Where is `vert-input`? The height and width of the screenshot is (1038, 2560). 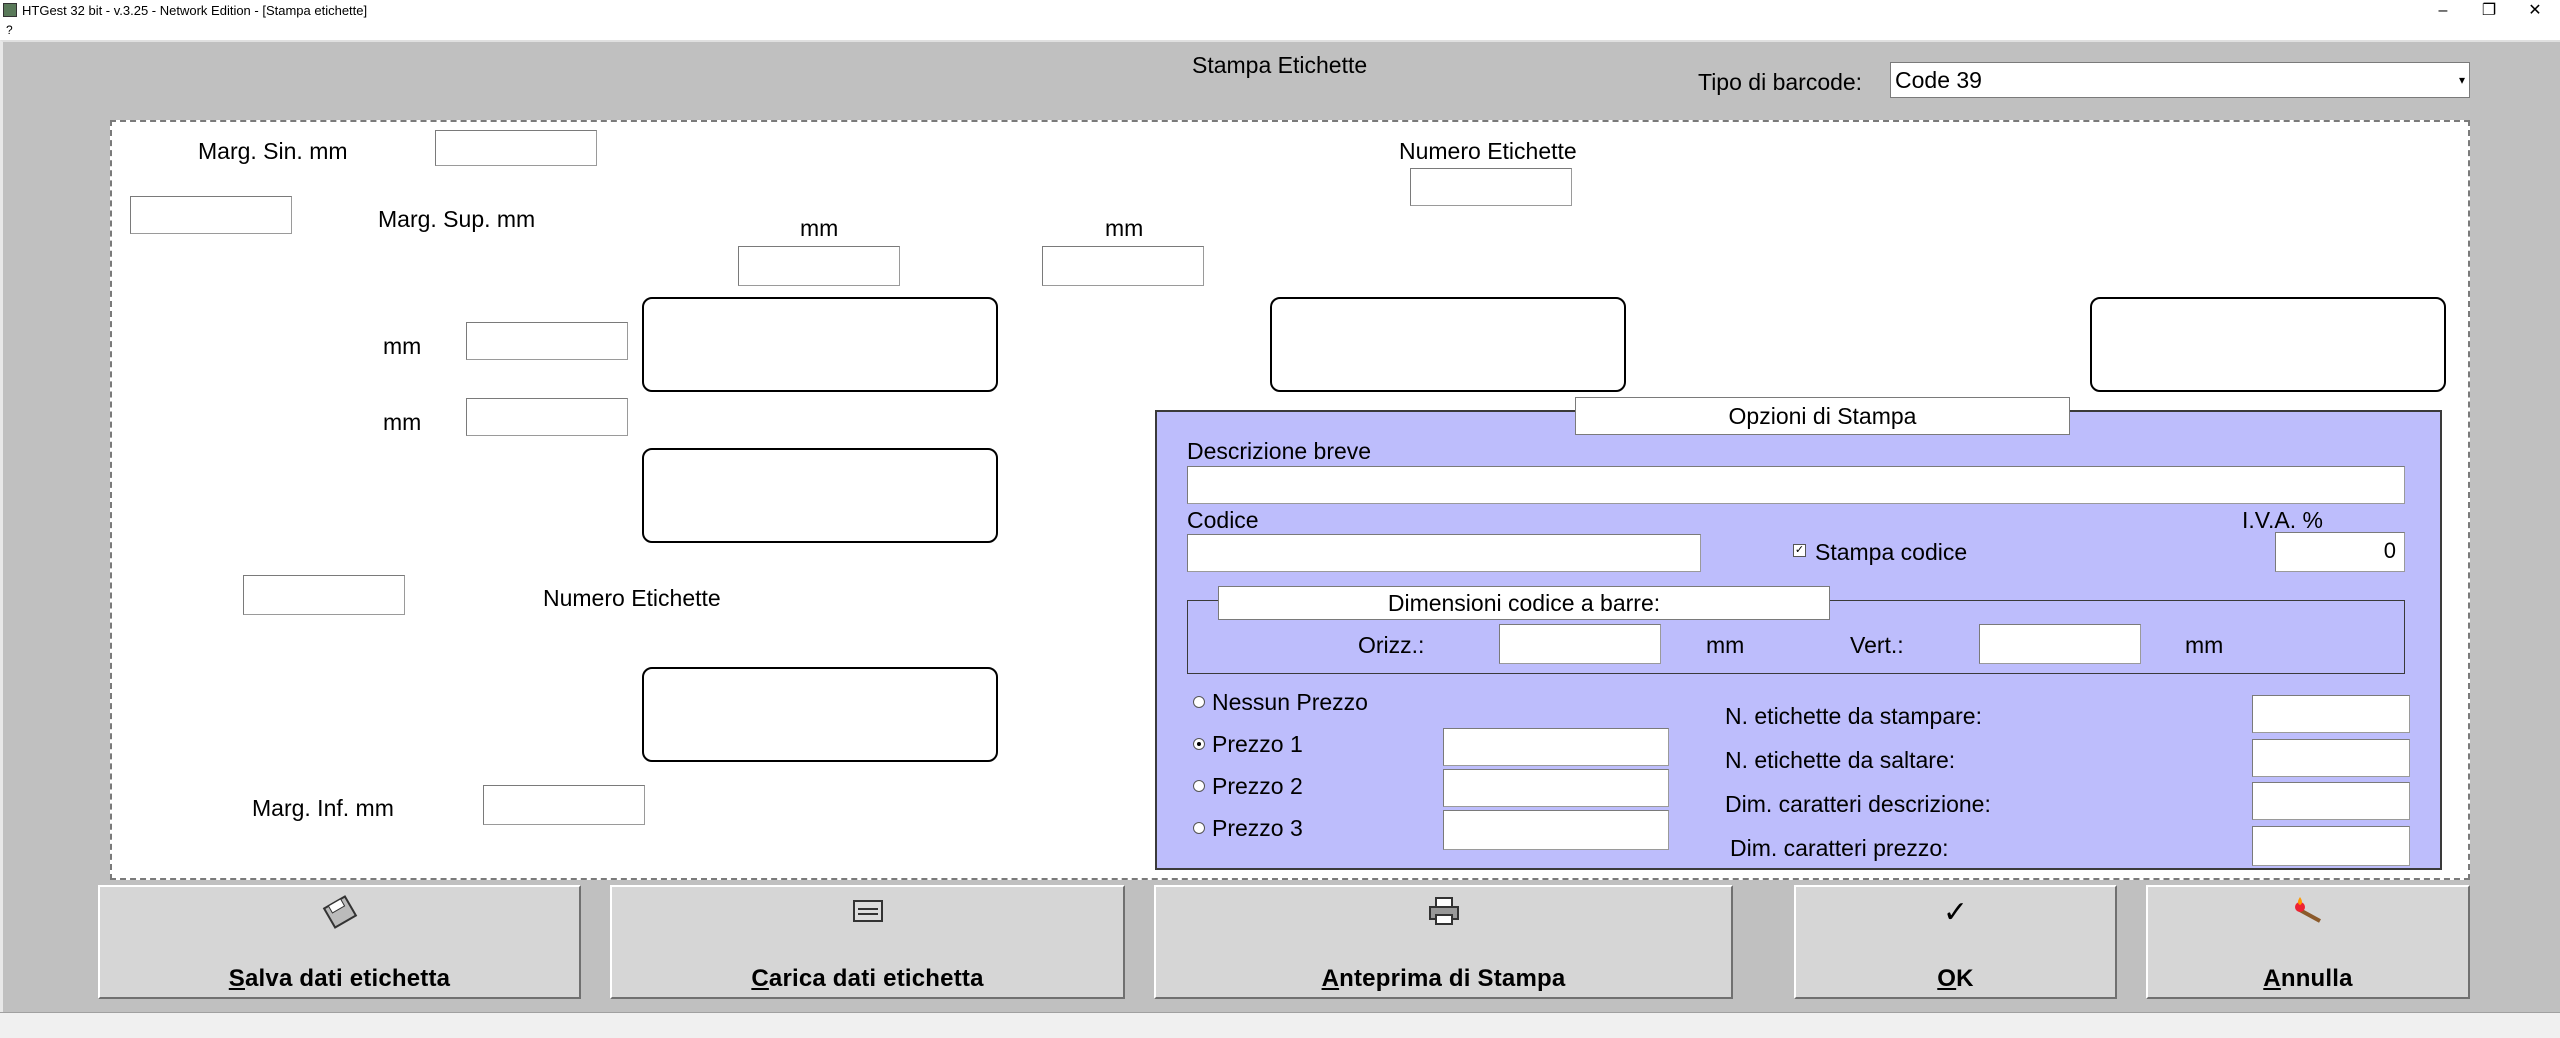
vert-input is located at coordinates (2060, 644).